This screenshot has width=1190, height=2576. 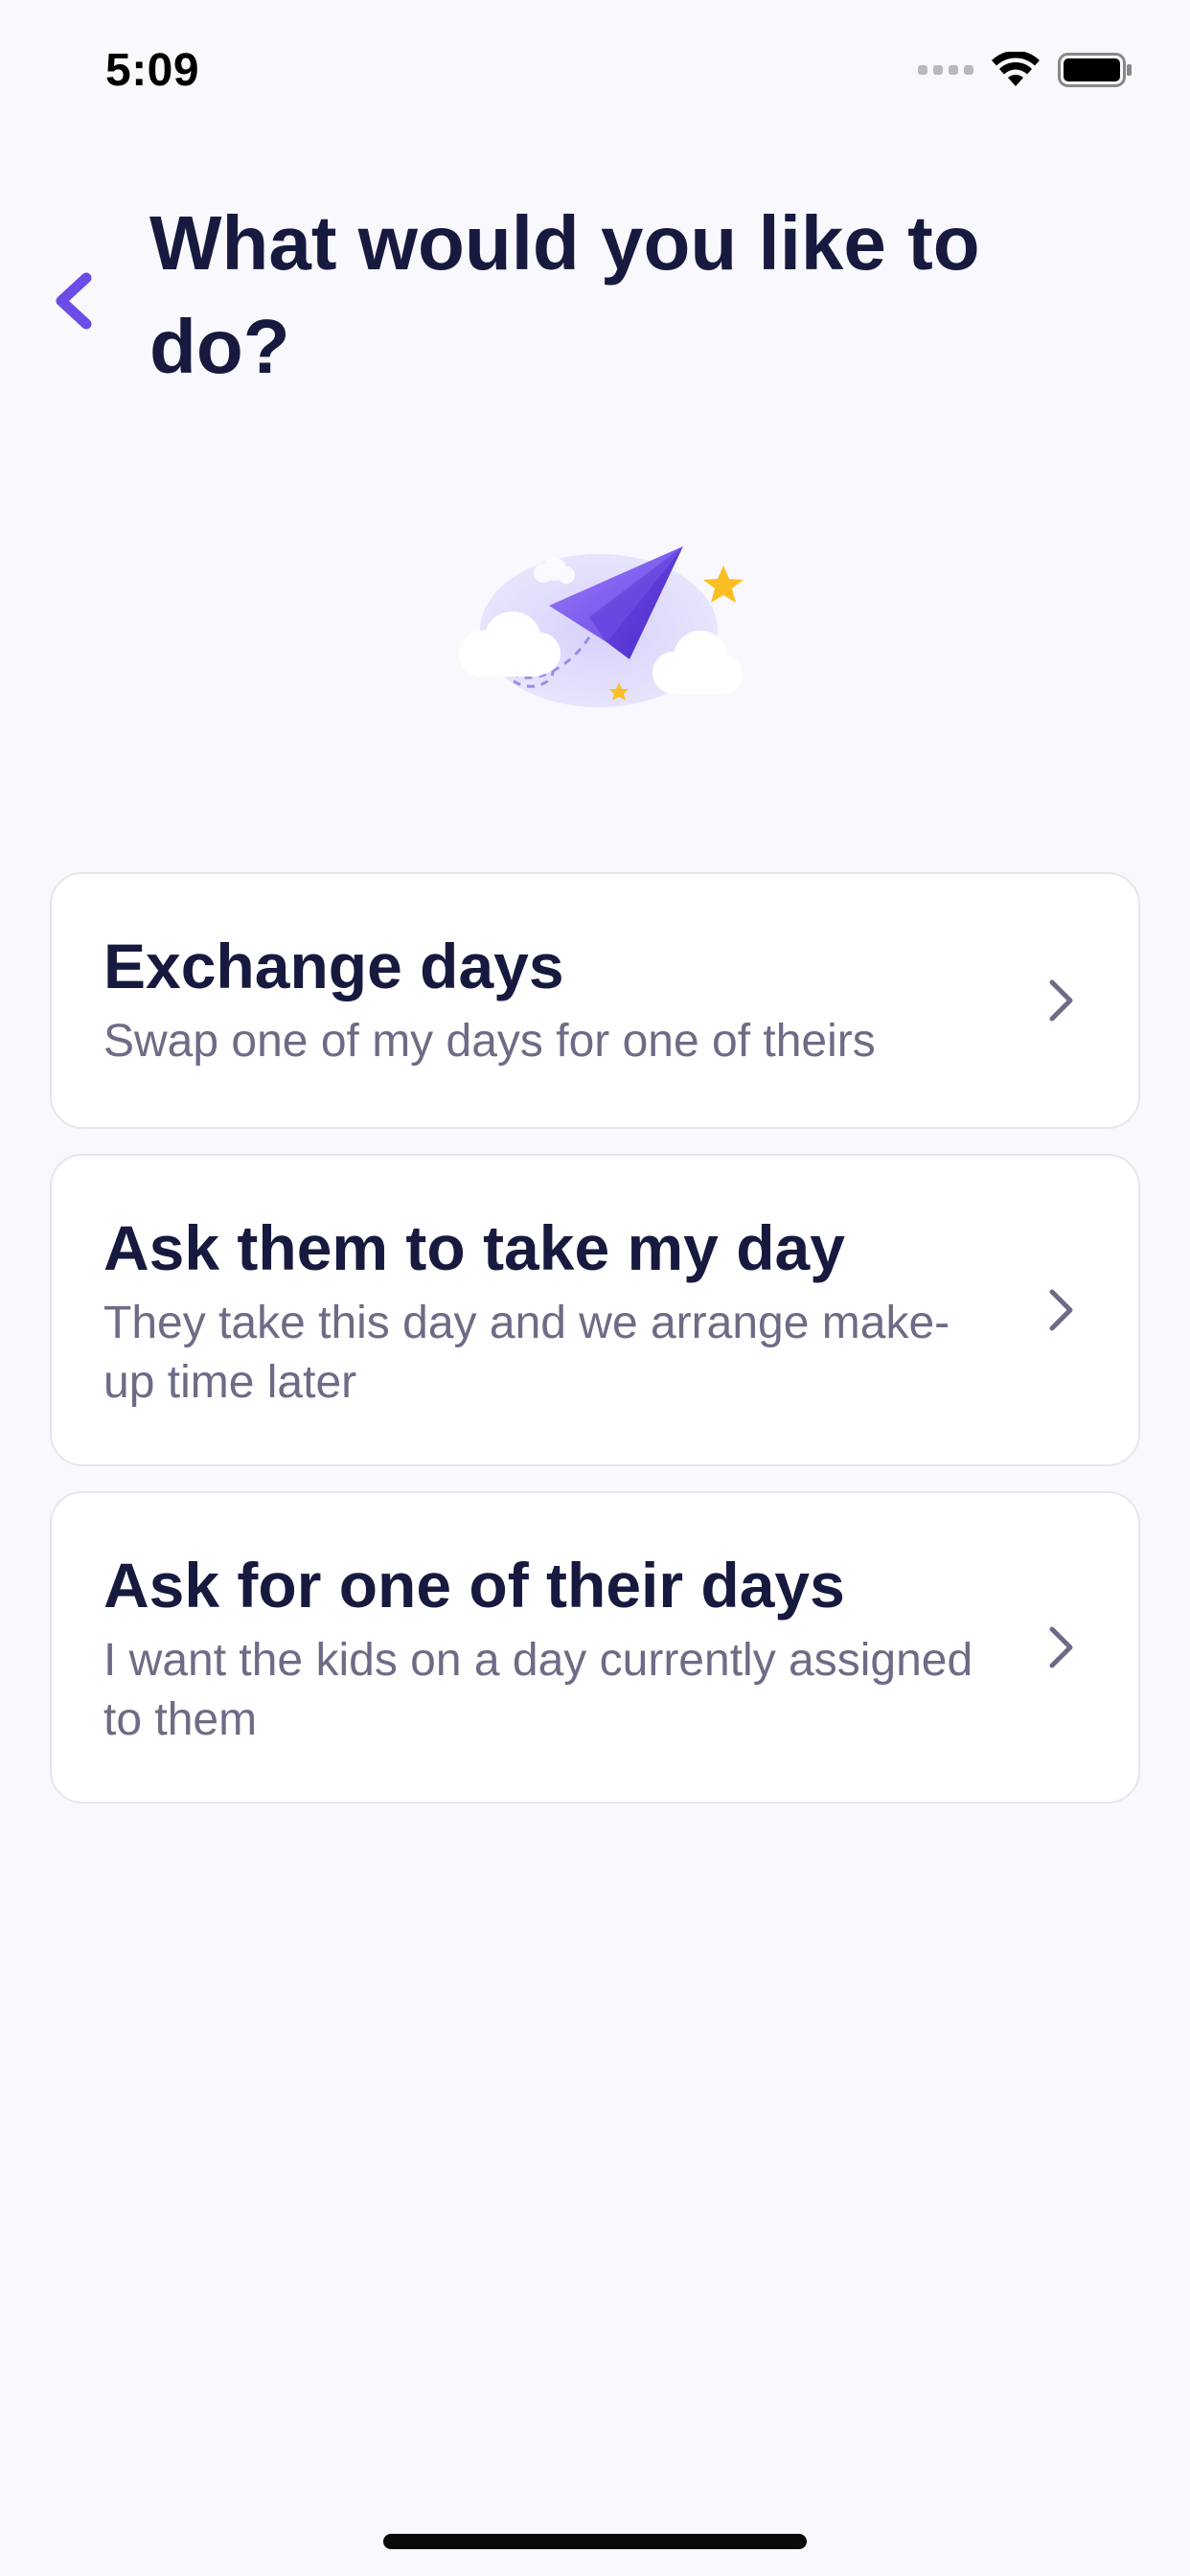 What do you see at coordinates (595, 2541) in the screenshot?
I see `home-indicator` at bounding box center [595, 2541].